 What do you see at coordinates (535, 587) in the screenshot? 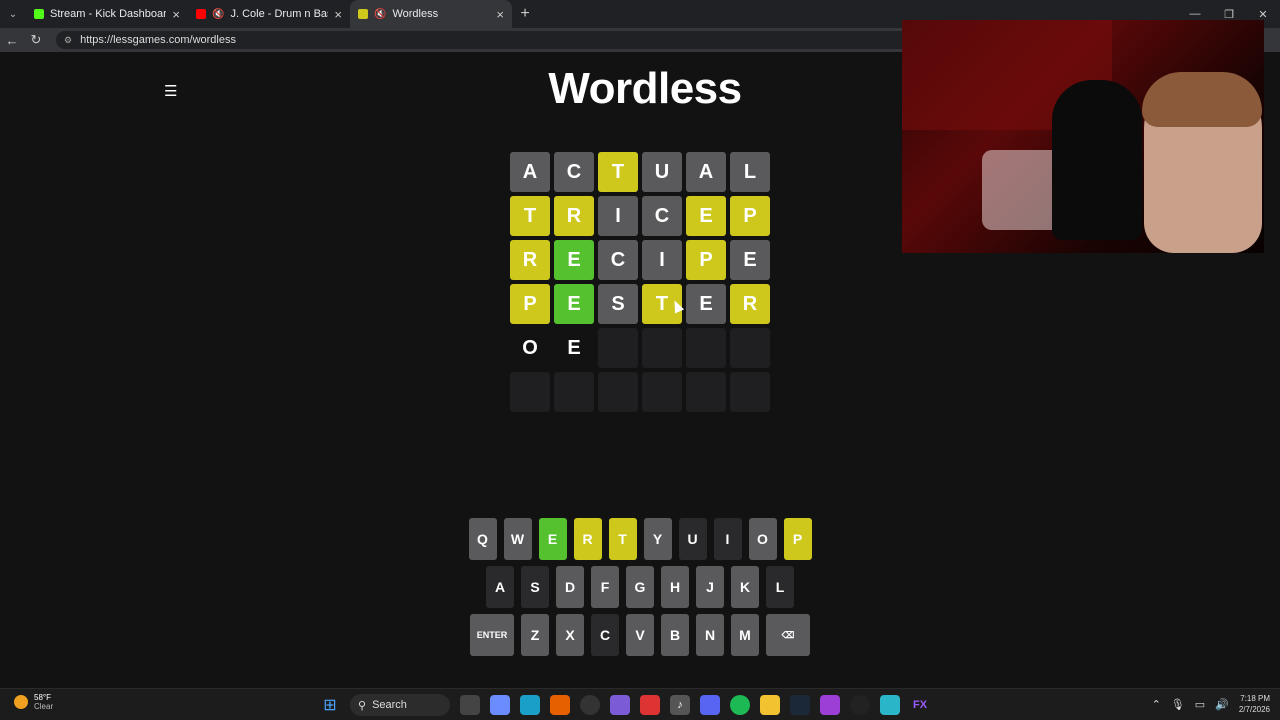
I see `key-s: S` at bounding box center [535, 587].